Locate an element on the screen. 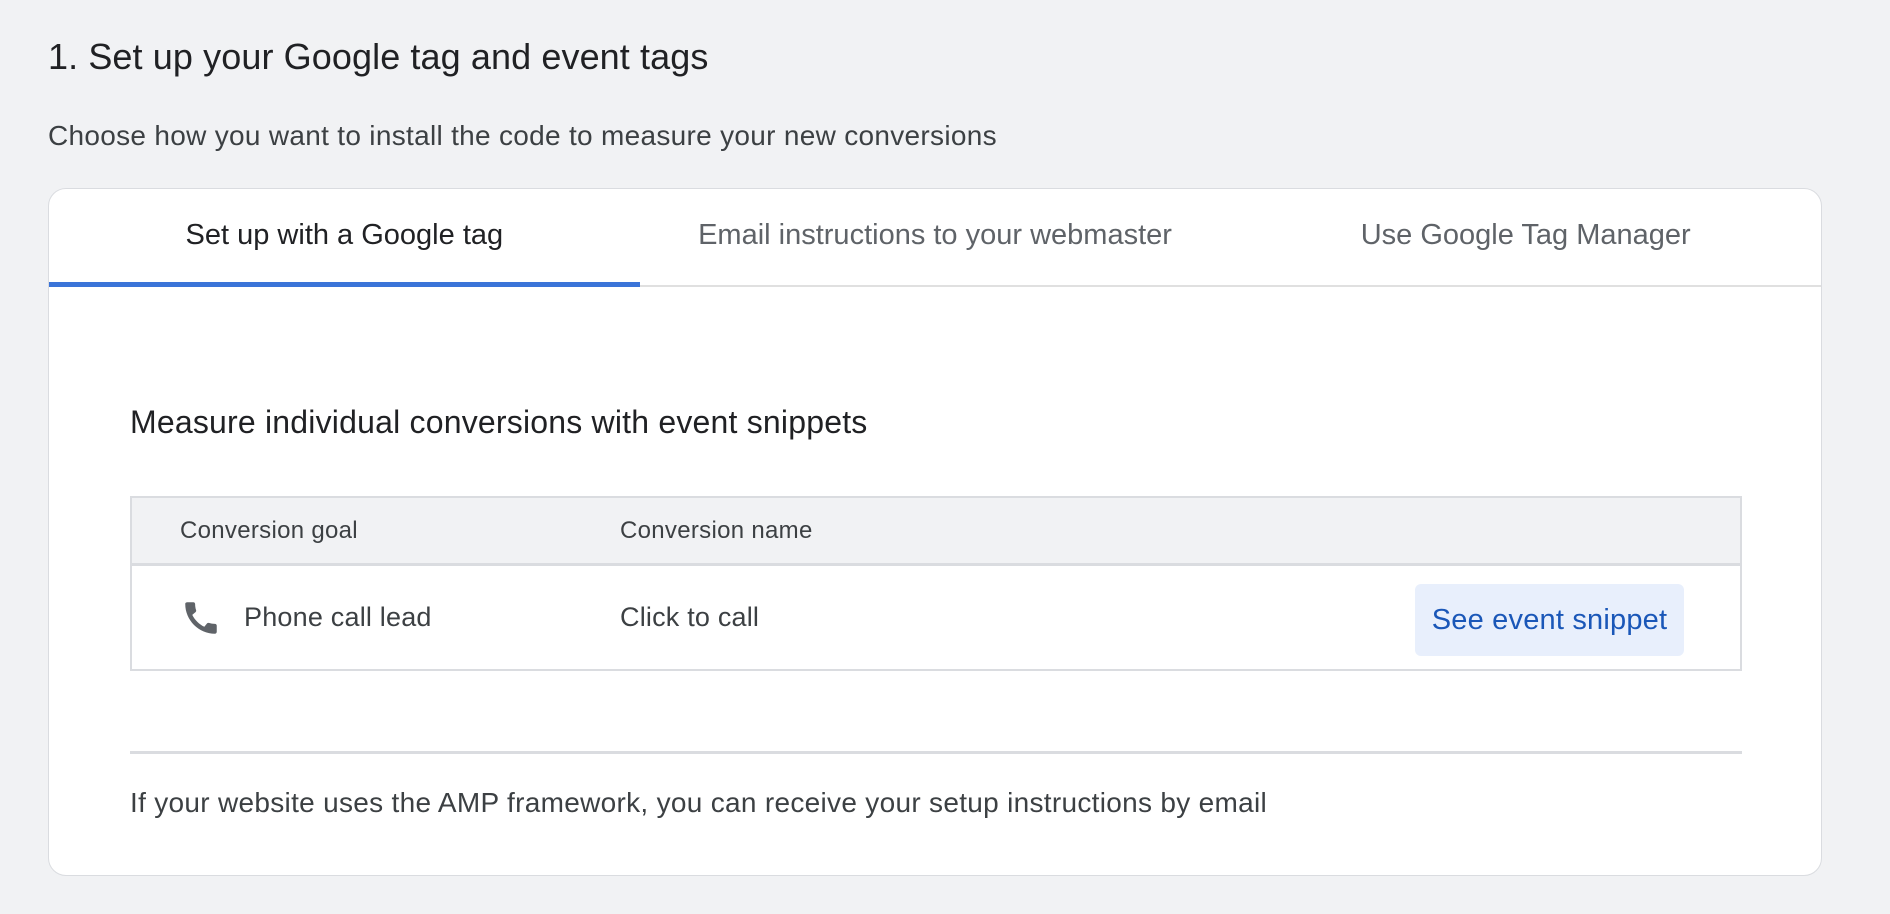  table-header: Conversion goal Conversion name is located at coordinates (936, 532).